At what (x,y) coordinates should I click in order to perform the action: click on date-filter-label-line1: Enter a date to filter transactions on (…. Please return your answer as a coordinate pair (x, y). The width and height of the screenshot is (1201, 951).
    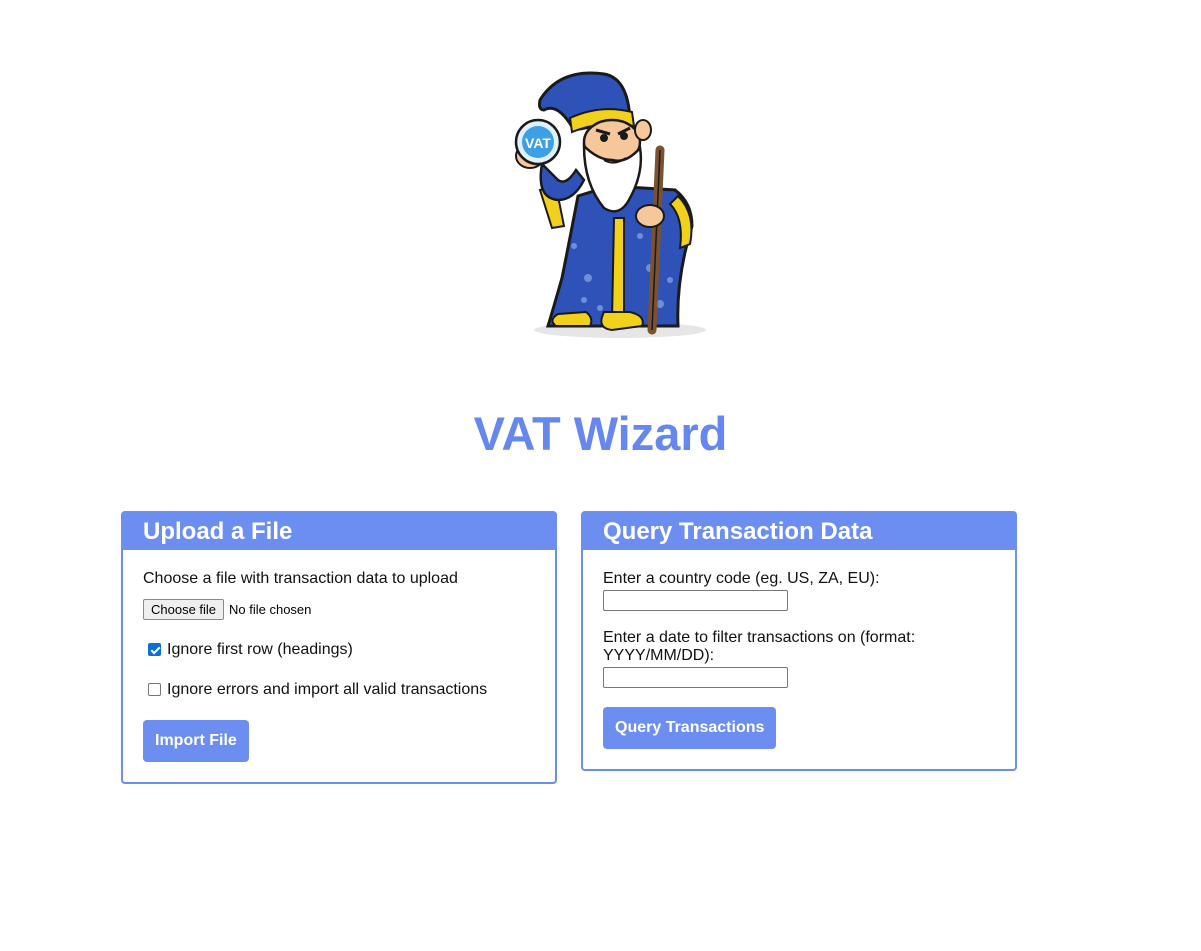
    Looking at the image, I should click on (759, 637).